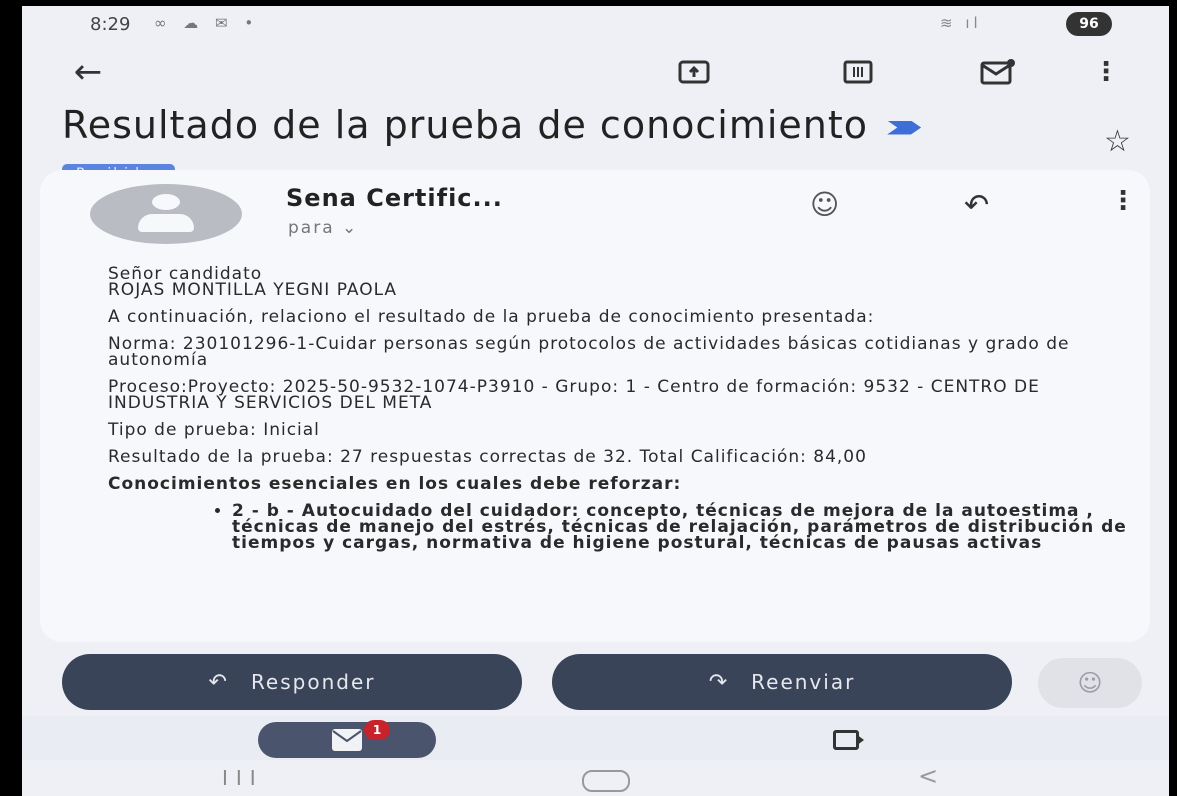  I want to click on reply-label: Responder, so click(313, 682).